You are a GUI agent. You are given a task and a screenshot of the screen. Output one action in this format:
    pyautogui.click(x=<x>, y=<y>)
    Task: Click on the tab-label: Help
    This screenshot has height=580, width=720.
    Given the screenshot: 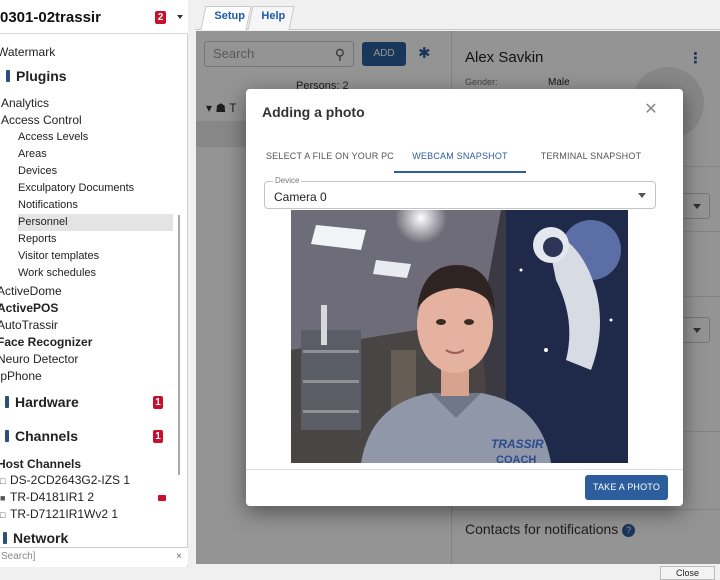 What is the action you would take?
    pyautogui.click(x=273, y=16)
    